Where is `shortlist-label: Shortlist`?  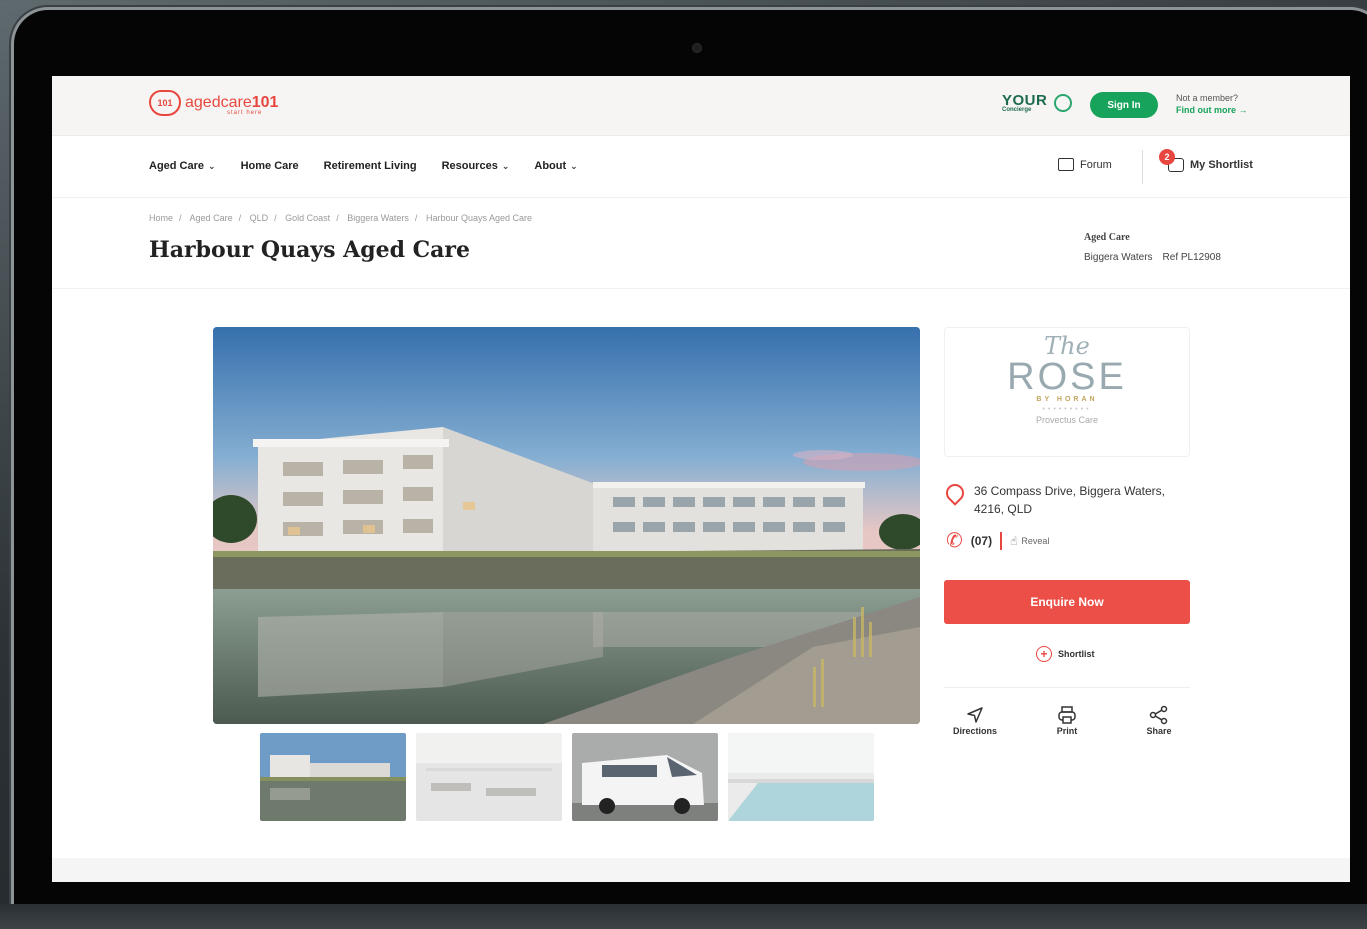 shortlist-label: Shortlist is located at coordinates (1076, 654).